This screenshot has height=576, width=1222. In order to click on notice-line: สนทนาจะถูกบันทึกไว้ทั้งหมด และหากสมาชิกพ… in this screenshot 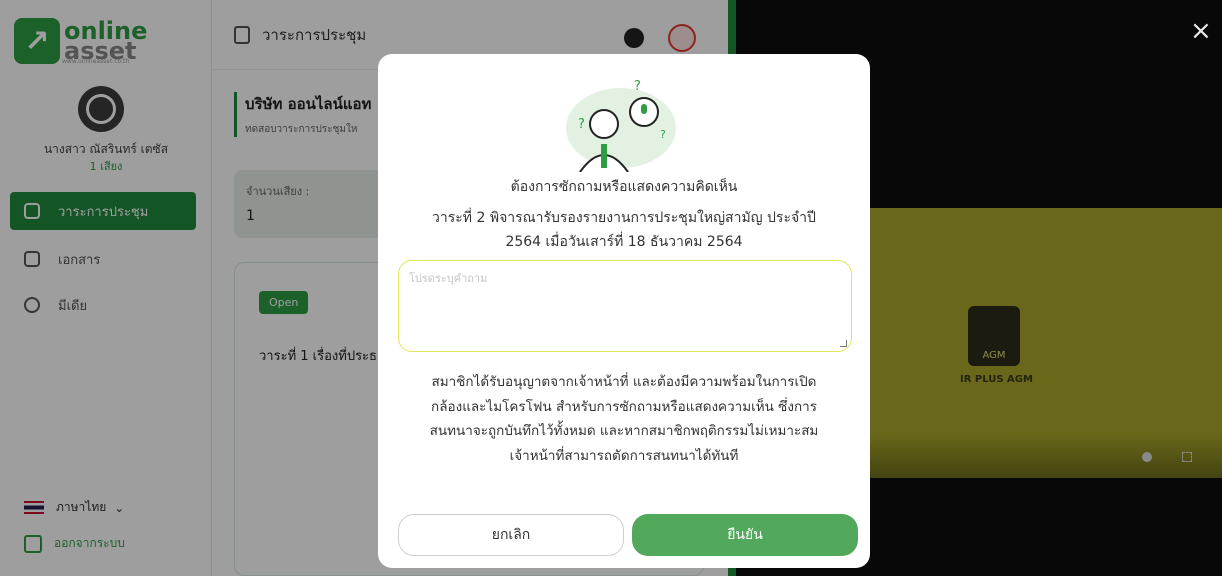, I will do `click(624, 431)`.